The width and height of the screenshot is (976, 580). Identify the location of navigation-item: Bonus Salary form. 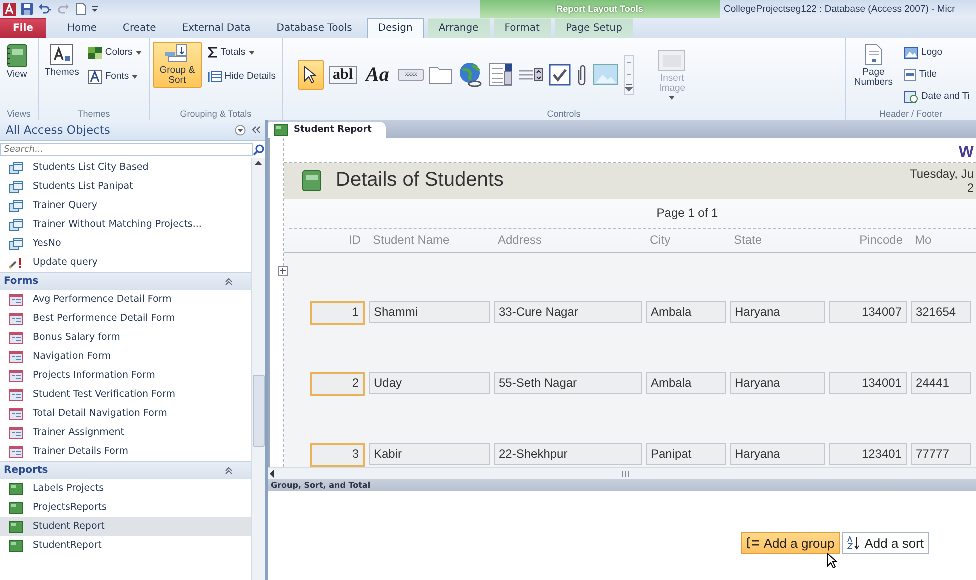
(125, 337).